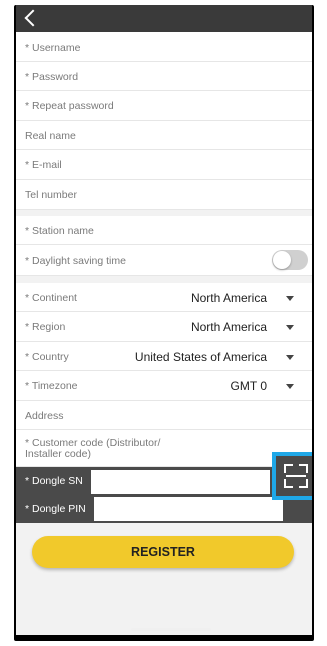 The height and width of the screenshot is (646, 327). Describe the element at coordinates (58, 454) in the screenshot. I see `customer-code-placeholder-line2: Installer code)` at that location.